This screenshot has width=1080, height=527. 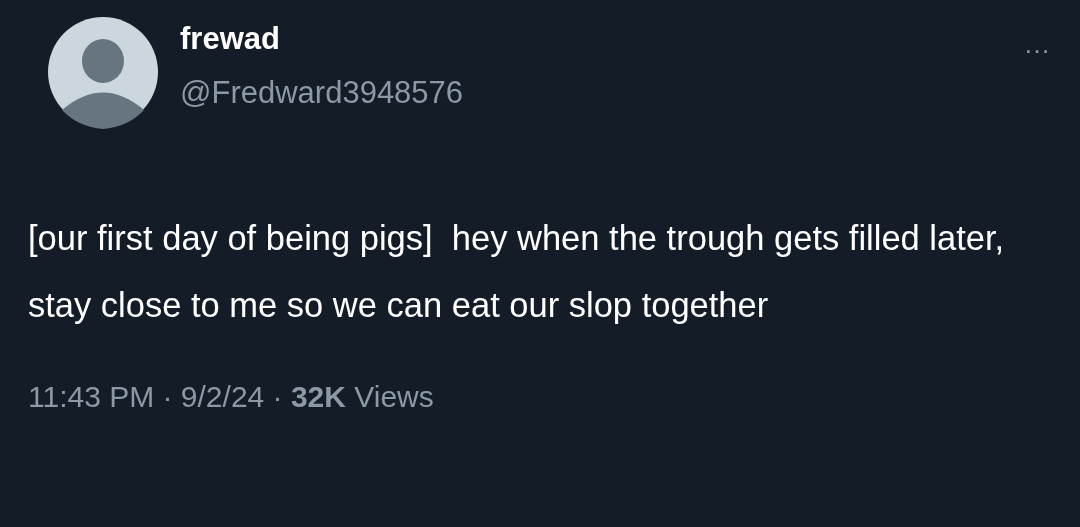 I want to click on user-handle: @Fredward3948576, so click(x=322, y=93).